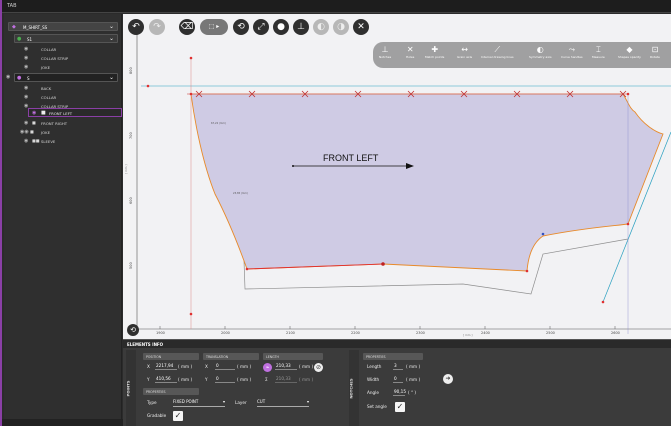 The image size is (671, 426). Describe the element at coordinates (199, 403) in the screenshot. I see `type-dropdown: FIXED POINT ▾` at that location.